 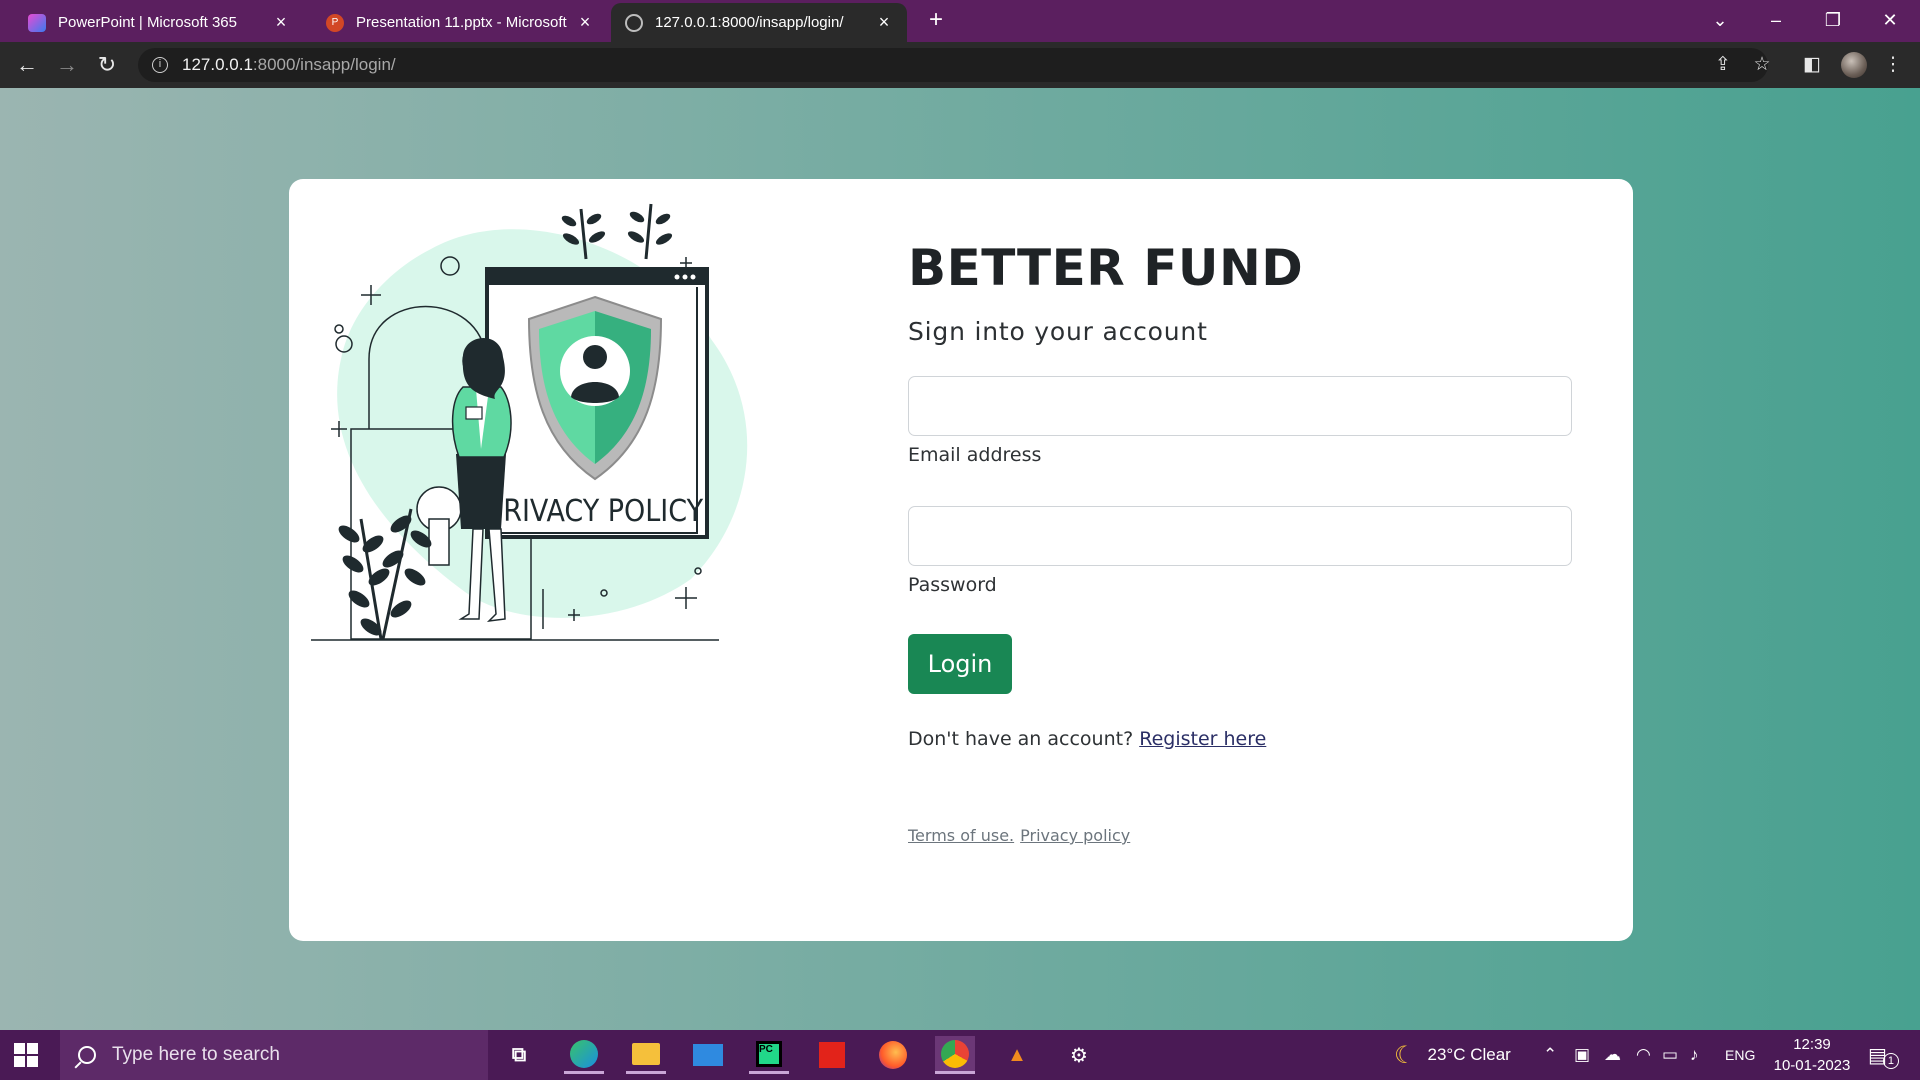 I want to click on forward-icon: →, so click(x=67, y=65).